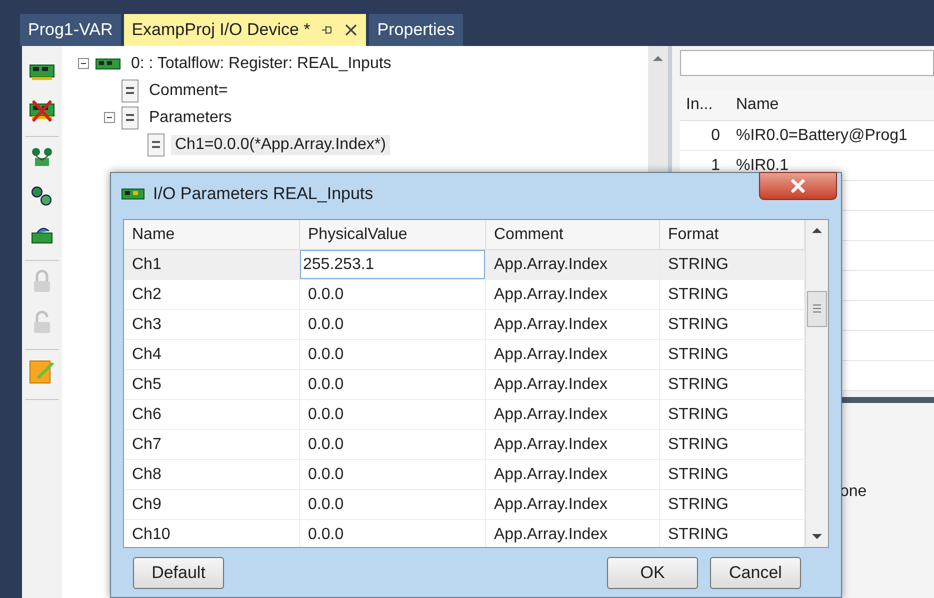  Describe the element at coordinates (817, 308) in the screenshot. I see `scrollbar-thumb` at that location.